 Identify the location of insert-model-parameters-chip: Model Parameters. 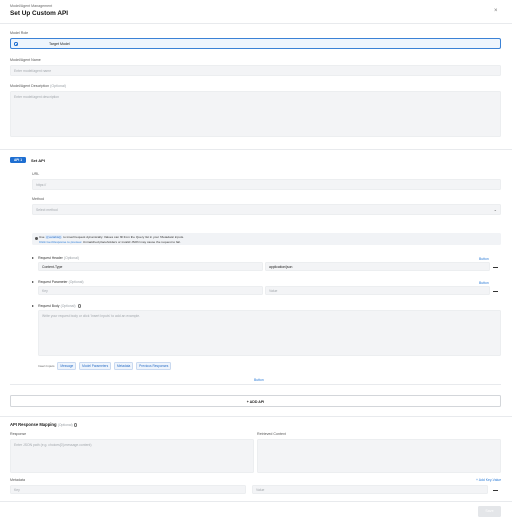
(95, 366).